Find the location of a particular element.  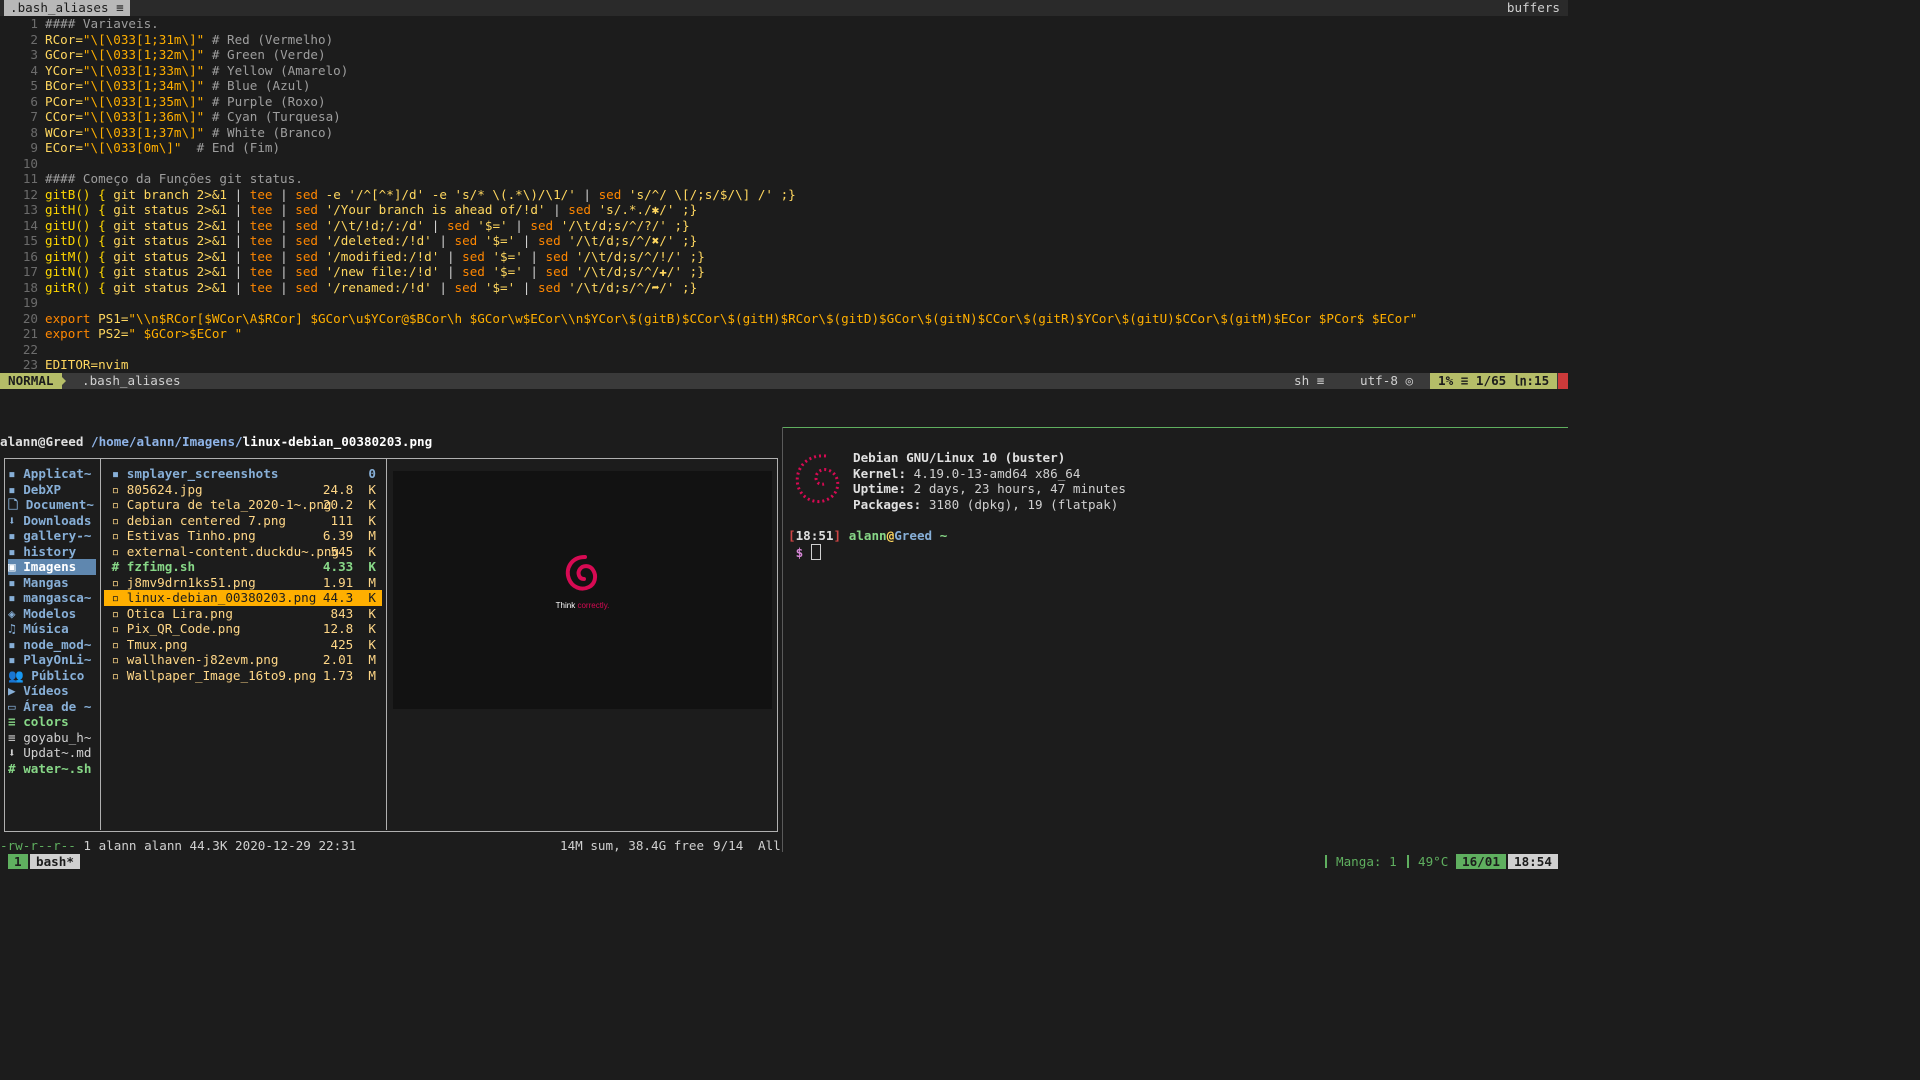

code-token: export is located at coordinates (72, 318).